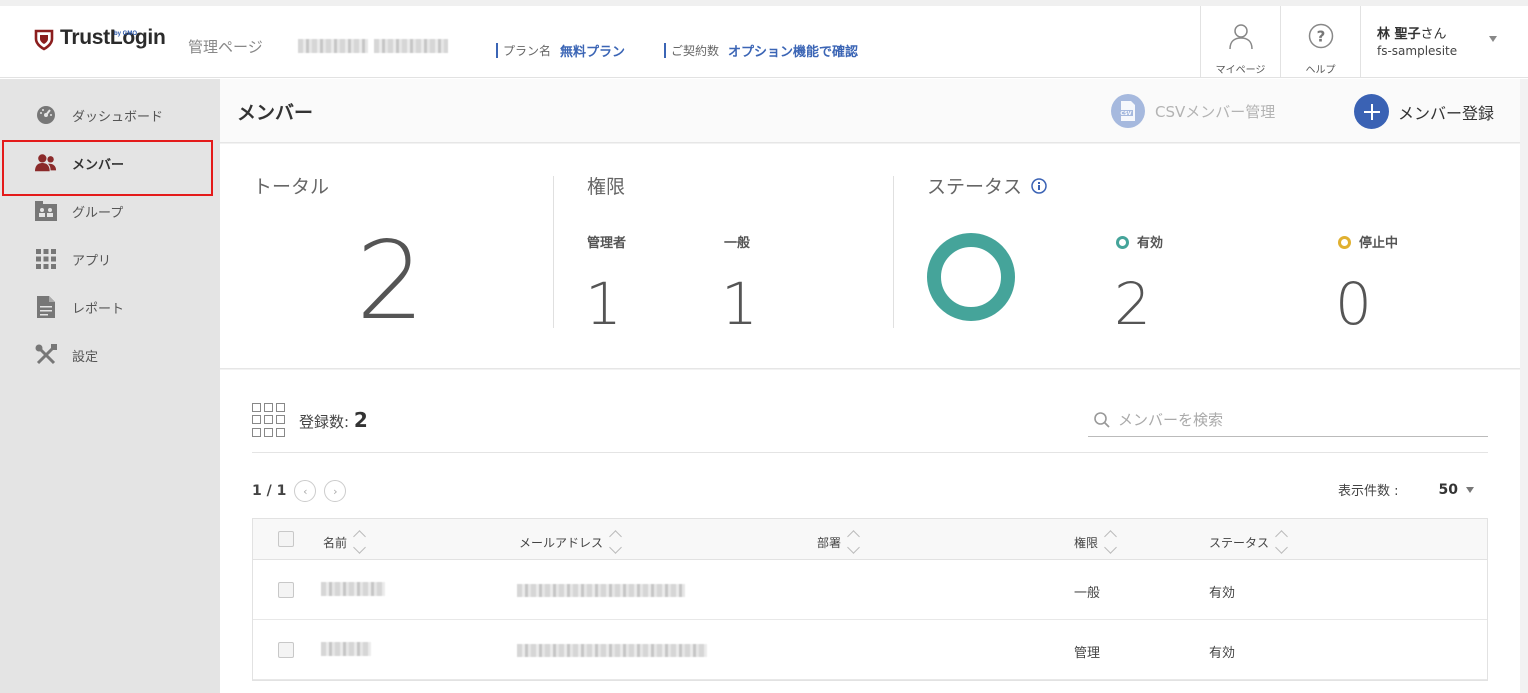 The width and height of the screenshot is (1528, 693). I want to click on active-legend: 有効, so click(1139, 241).